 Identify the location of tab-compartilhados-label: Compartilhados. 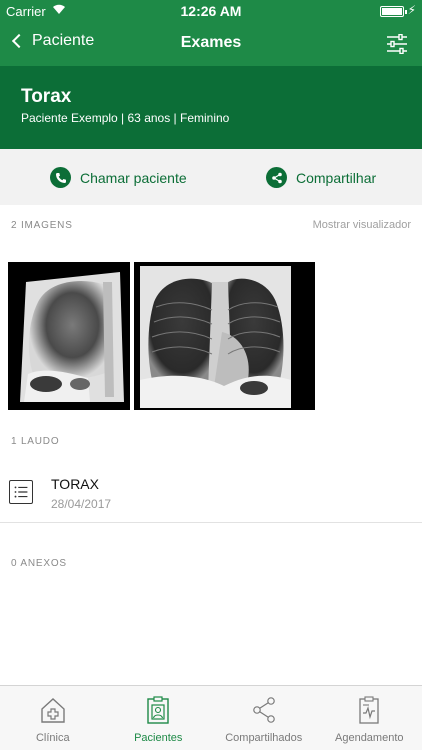
(264, 738).